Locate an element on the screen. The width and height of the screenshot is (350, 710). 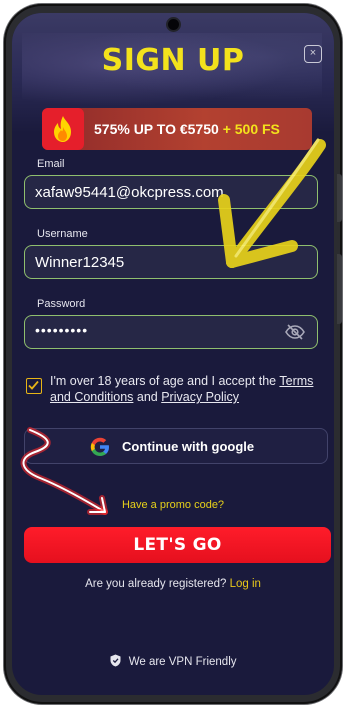
volume-button is located at coordinates (339, 198).